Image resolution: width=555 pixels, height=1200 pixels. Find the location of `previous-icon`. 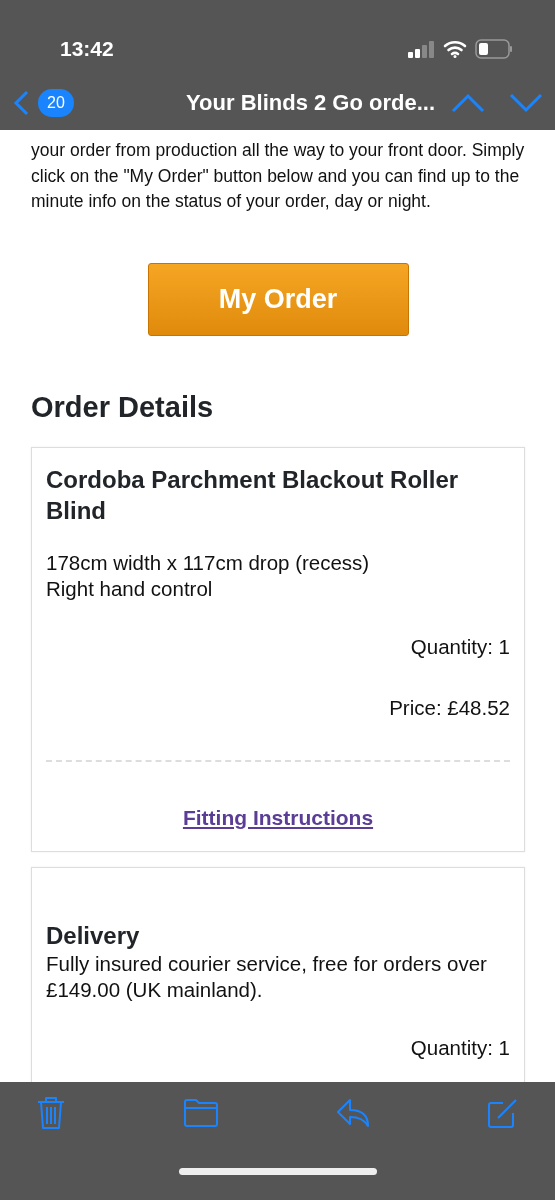

previous-icon is located at coordinates (468, 102).